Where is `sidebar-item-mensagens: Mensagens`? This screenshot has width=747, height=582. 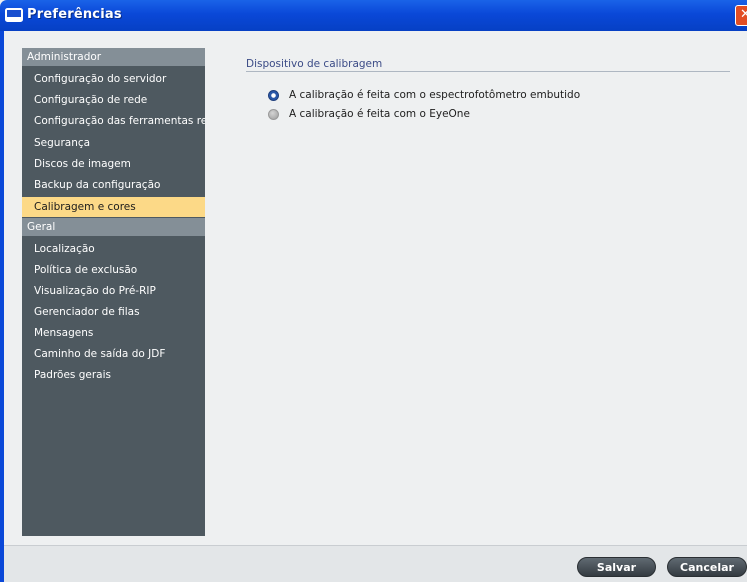
sidebar-item-mensagens: Mensagens is located at coordinates (113, 333).